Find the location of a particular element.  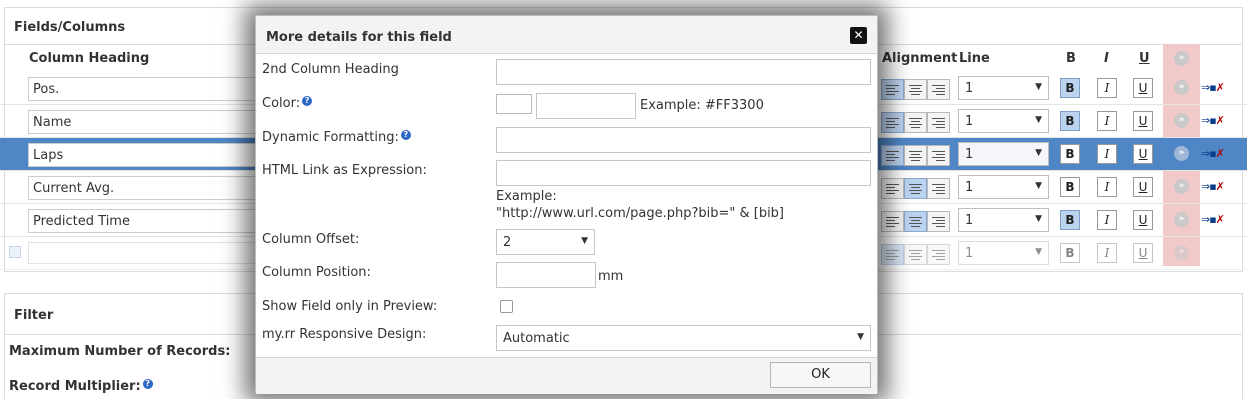

underline-header: U is located at coordinates (1144, 58).